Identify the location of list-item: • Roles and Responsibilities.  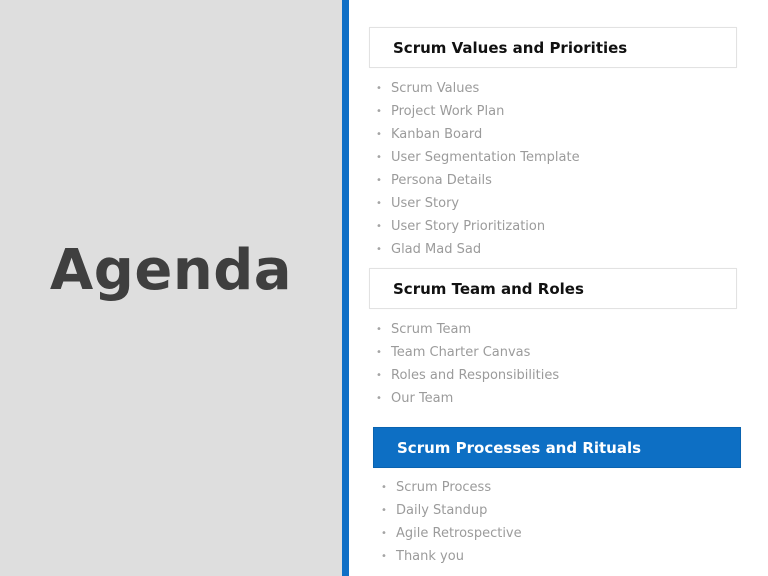
(467, 375).